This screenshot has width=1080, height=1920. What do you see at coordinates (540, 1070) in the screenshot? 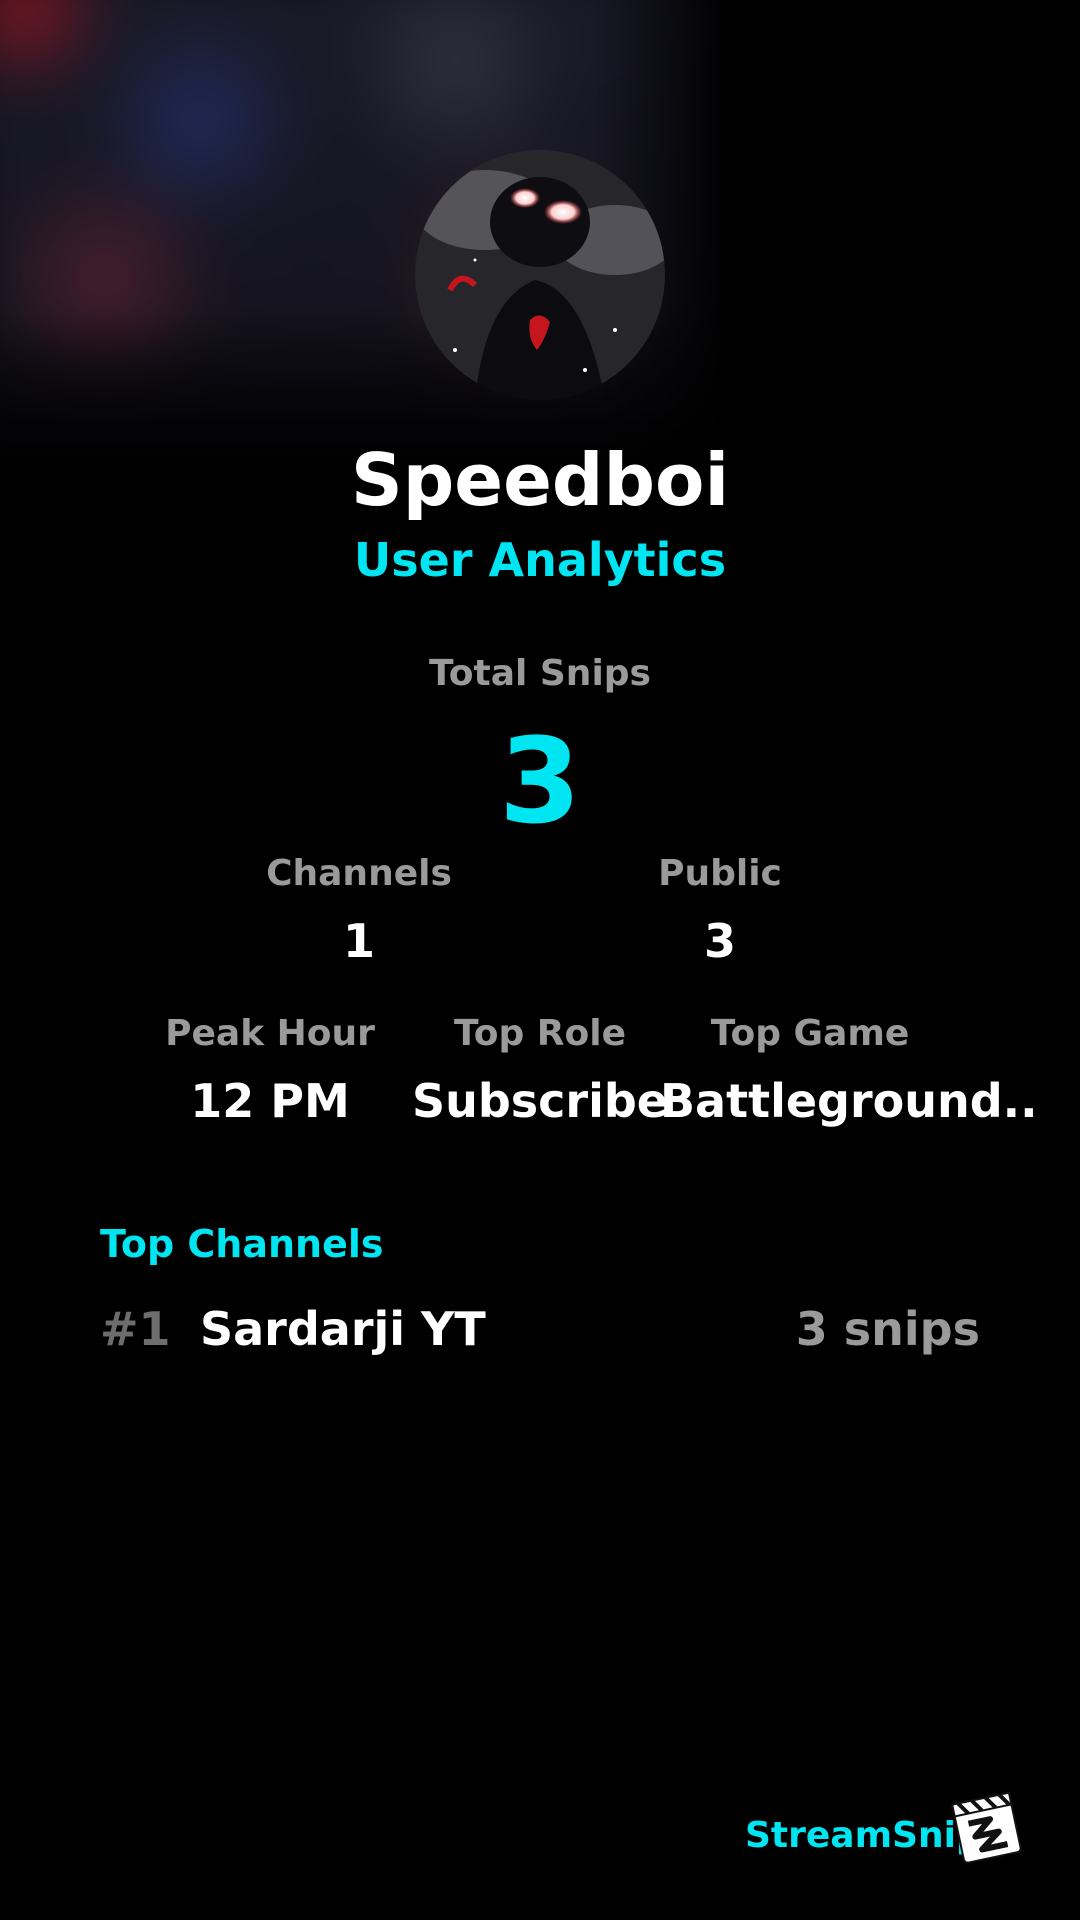
I see `stat-top-role: Top Role Subscribe` at bounding box center [540, 1070].